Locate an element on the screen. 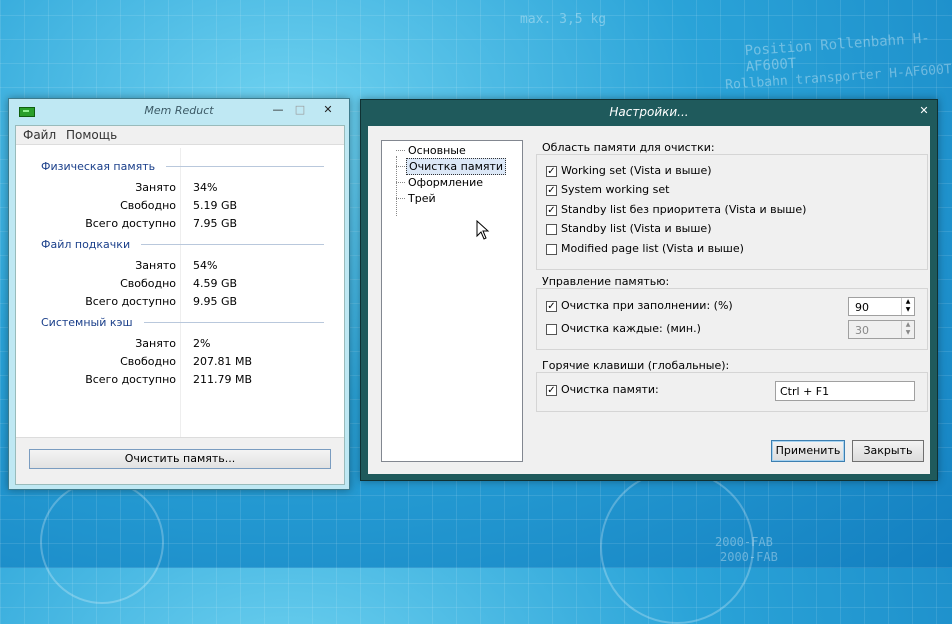 This screenshot has height=624, width=952. hotkey-value: Ctrl + F1 is located at coordinates (805, 391).